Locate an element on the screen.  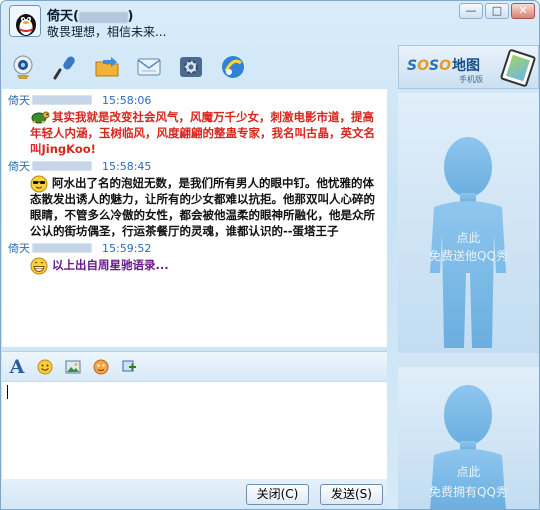
apps-icon is located at coordinates (233, 67).